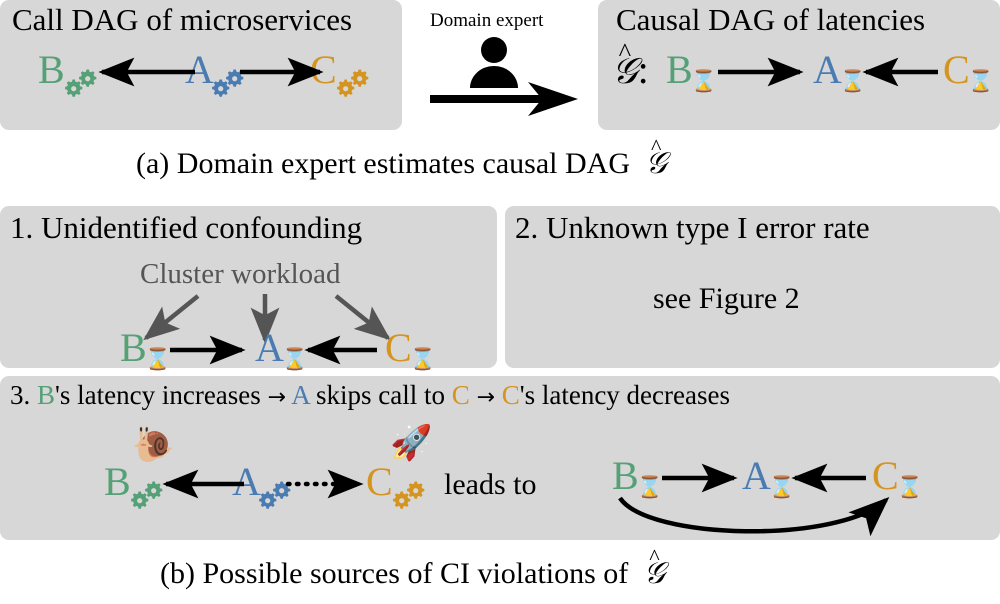 This screenshot has width=1000, height=604. I want to click on edge-b-to-c-curved, so click(754, 516).